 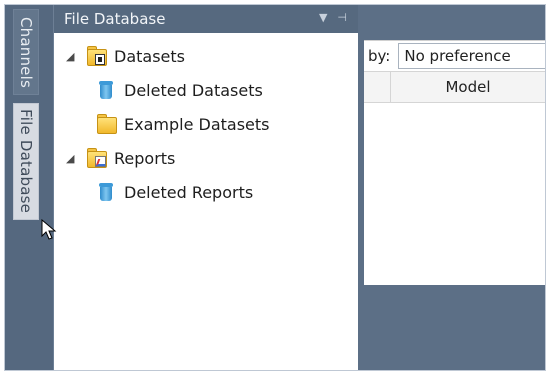 I want to click on tab-file-database-label: File Database, so click(x=26, y=161).